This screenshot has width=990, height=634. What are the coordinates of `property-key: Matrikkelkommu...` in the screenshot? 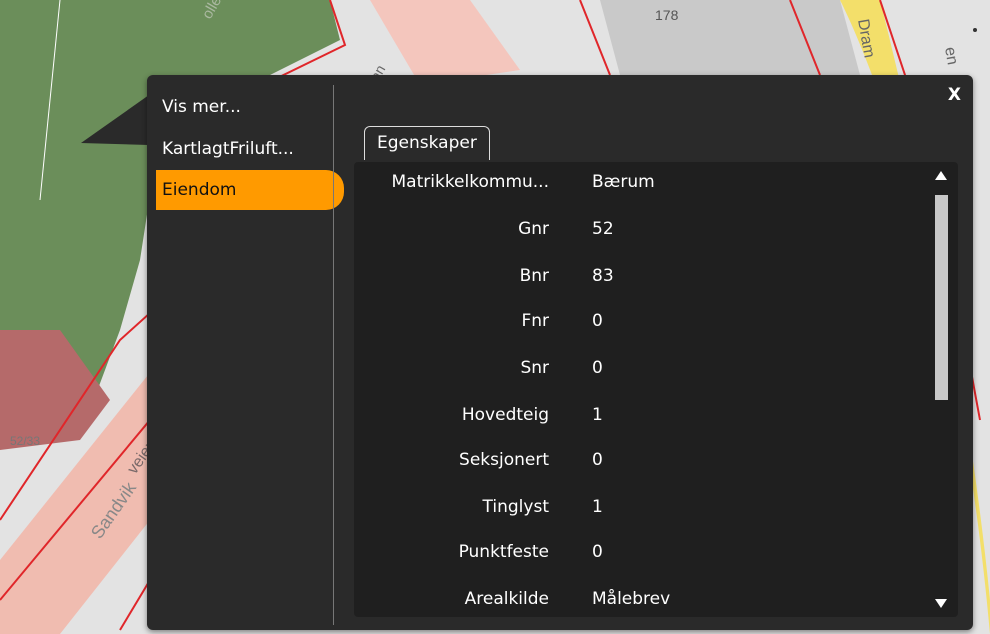 It's located at (470, 182).